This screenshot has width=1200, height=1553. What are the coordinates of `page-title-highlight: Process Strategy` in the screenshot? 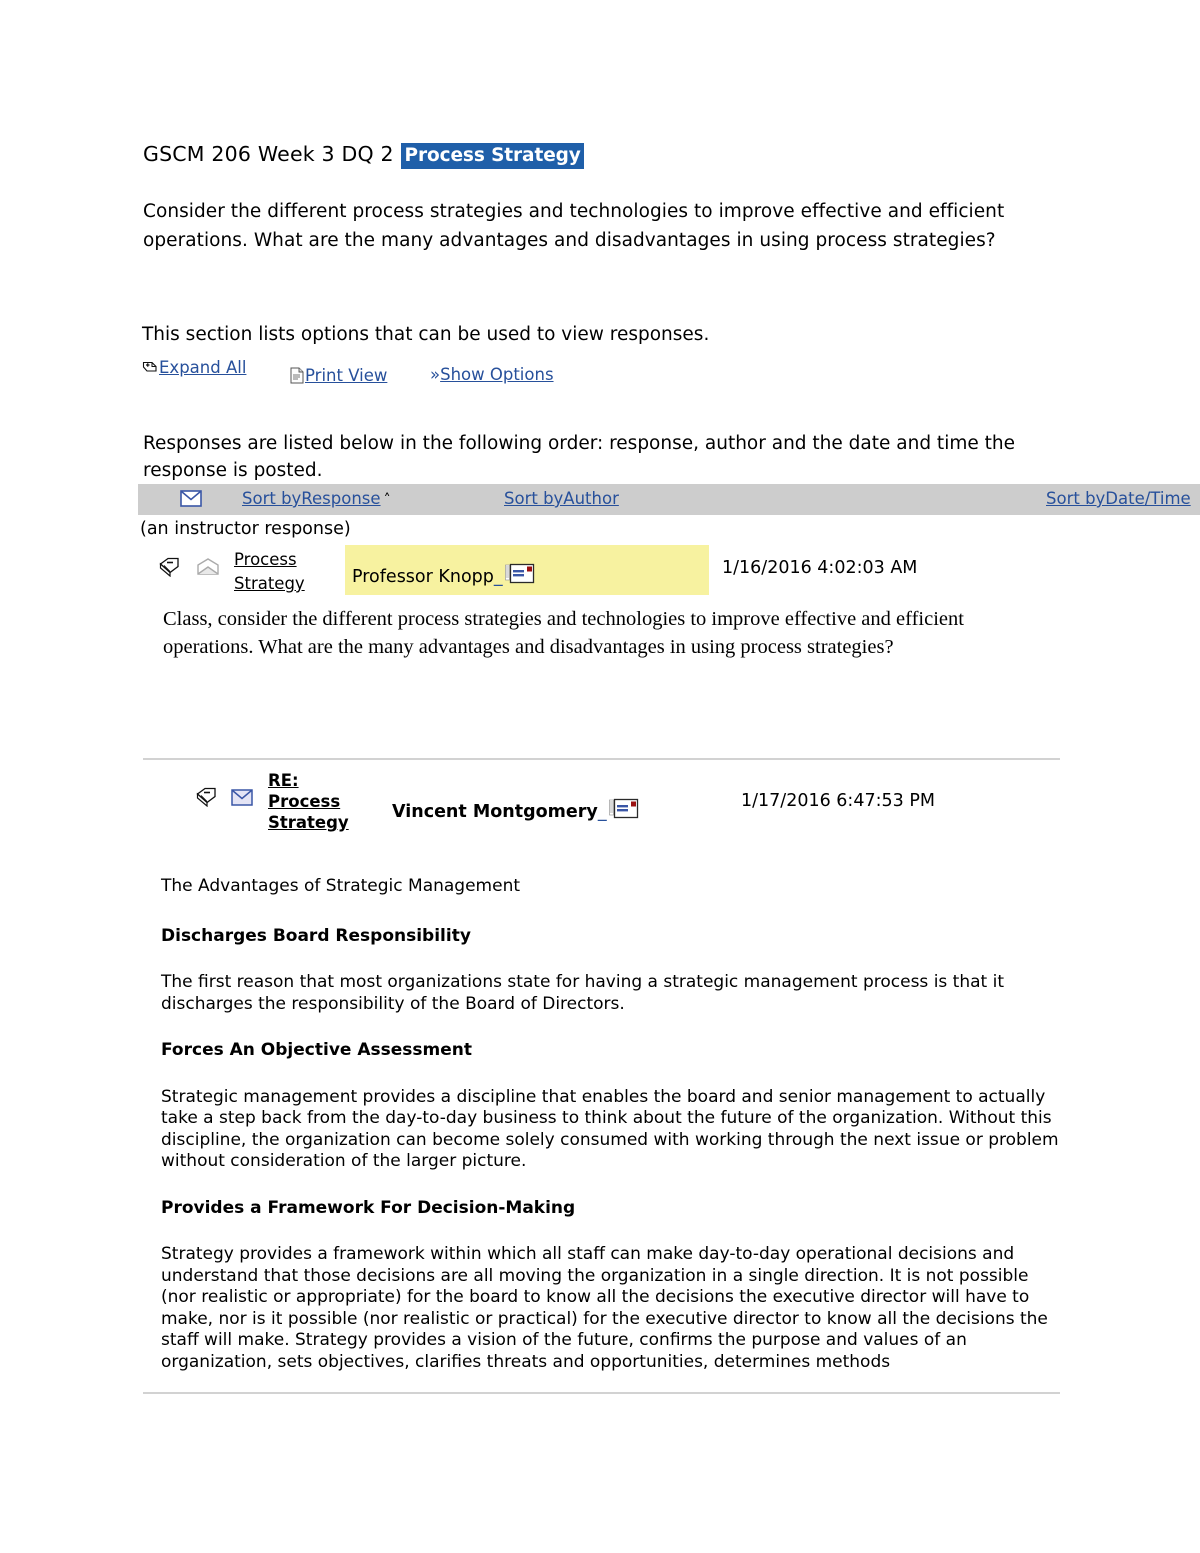 It's located at (492, 156).